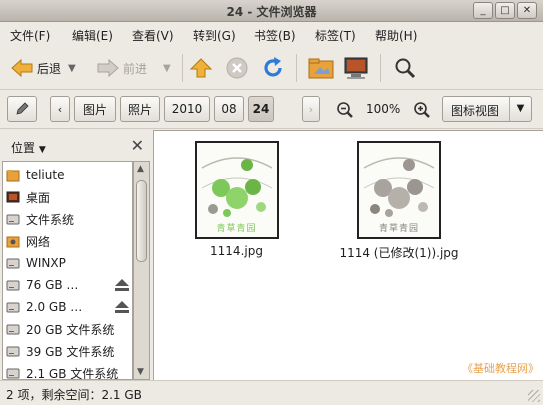 Image resolution: width=543 pixels, height=405 pixels. What do you see at coordinates (140, 109) in the screenshot?
I see `path-segment-photos: 照片` at bounding box center [140, 109].